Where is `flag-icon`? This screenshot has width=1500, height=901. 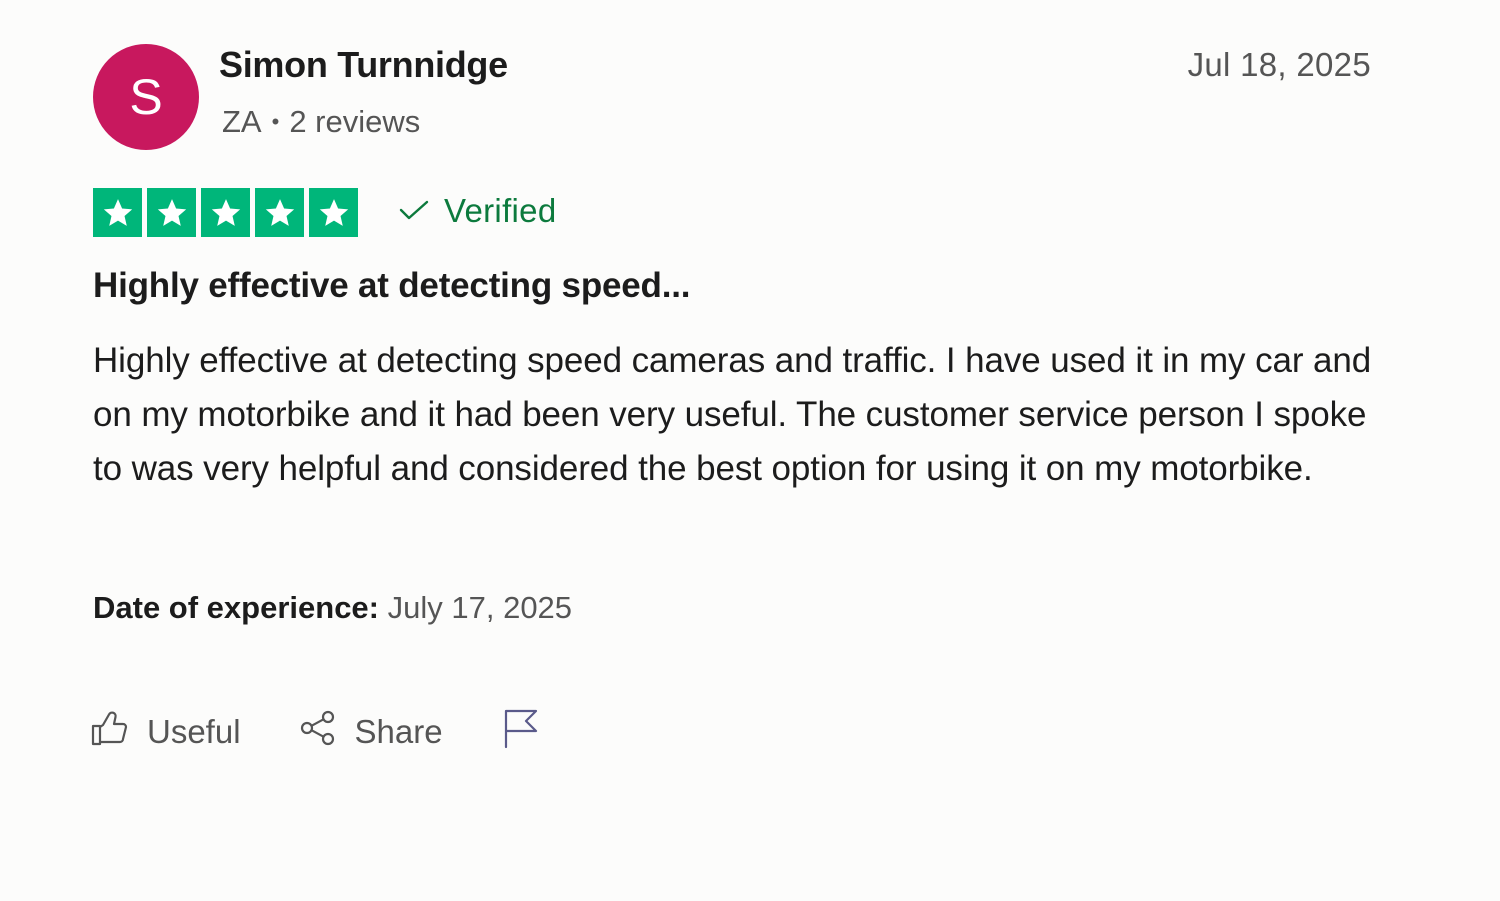 flag-icon is located at coordinates (521, 732).